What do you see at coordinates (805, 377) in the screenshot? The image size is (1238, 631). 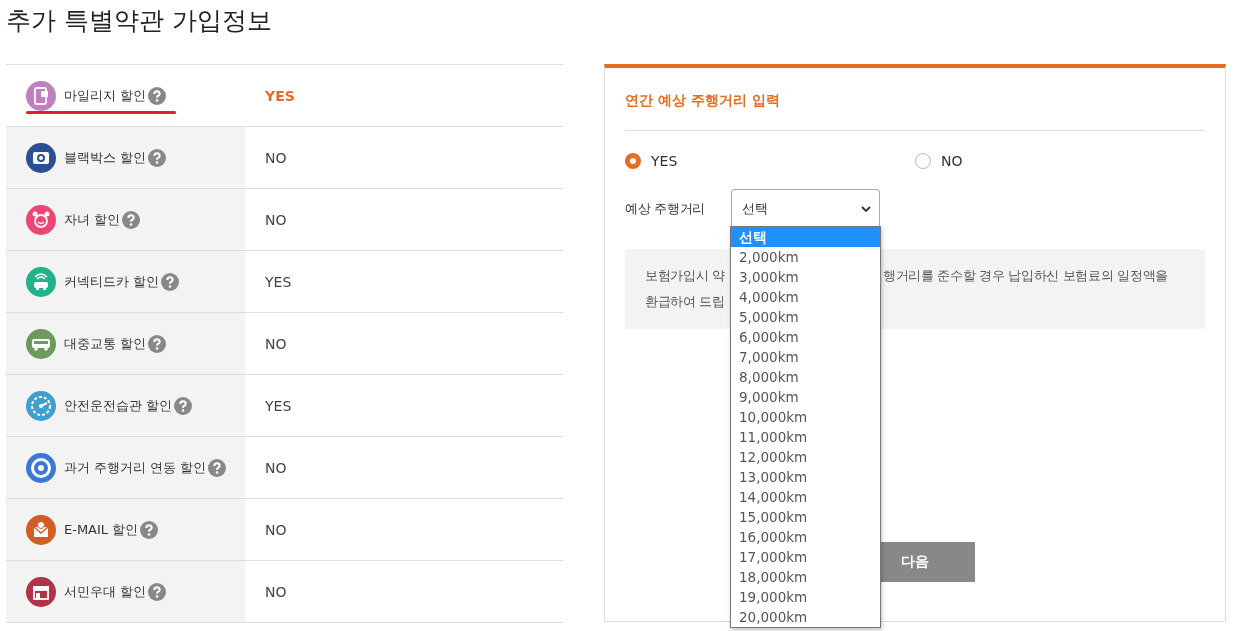 I see `dropdown-option: 8,000km` at bounding box center [805, 377].